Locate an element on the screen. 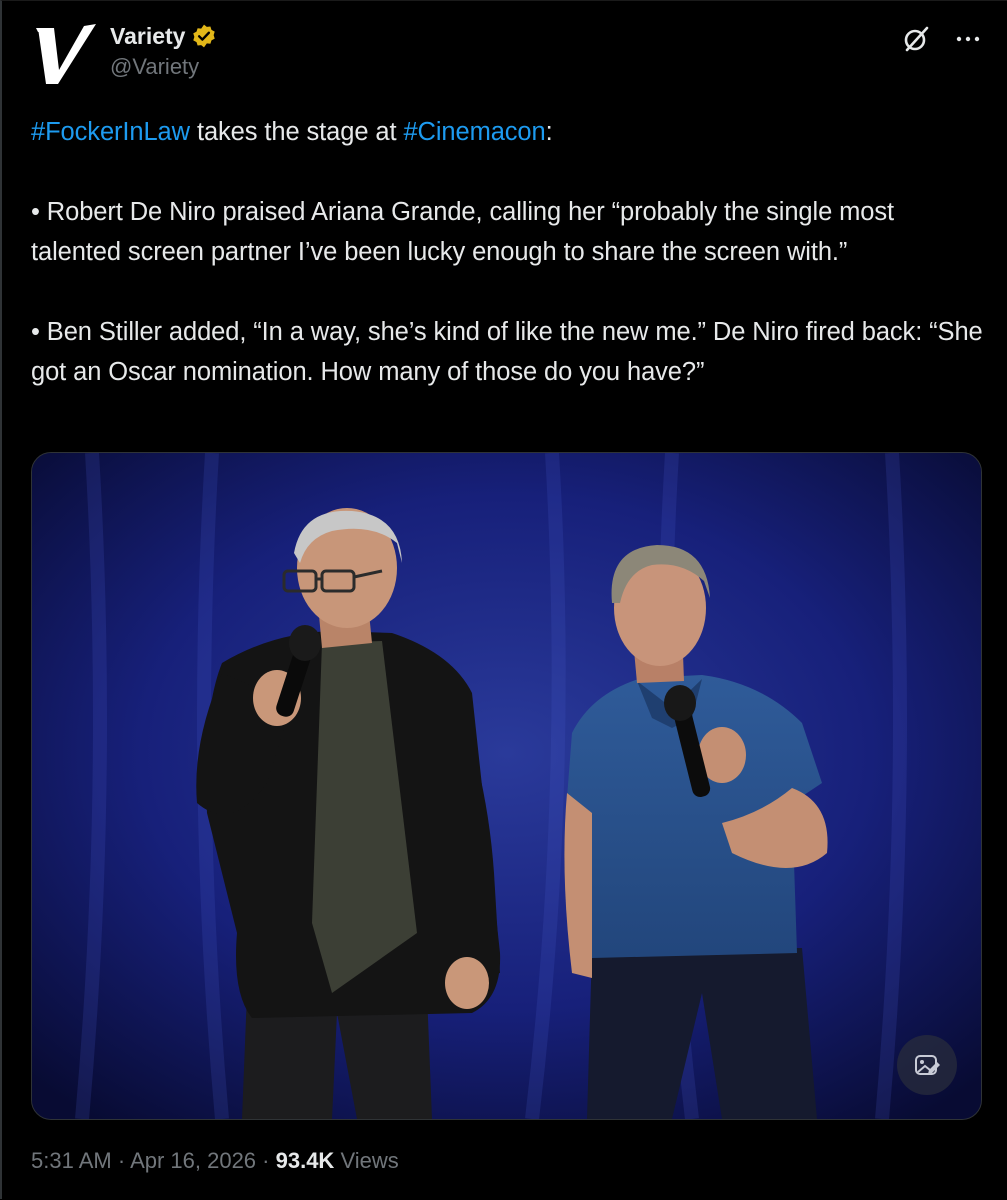  tweet-meta: 5:31 AM · Apr 16, 2026 · 93.4K Views is located at coordinates (215, 1161).